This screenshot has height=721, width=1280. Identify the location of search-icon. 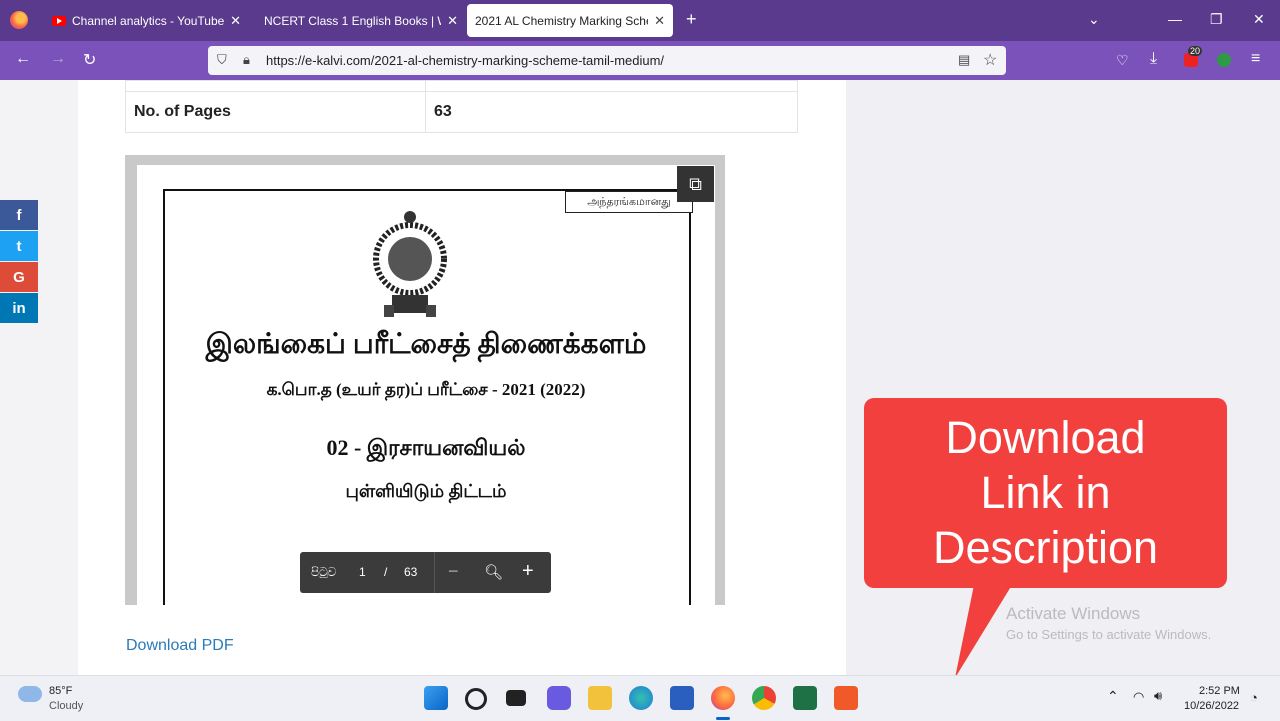
(476, 699).